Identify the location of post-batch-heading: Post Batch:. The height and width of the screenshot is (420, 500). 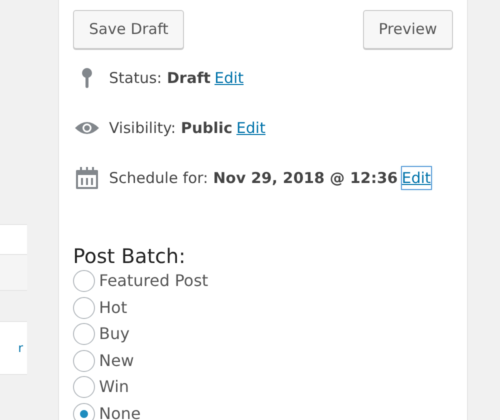
(129, 256).